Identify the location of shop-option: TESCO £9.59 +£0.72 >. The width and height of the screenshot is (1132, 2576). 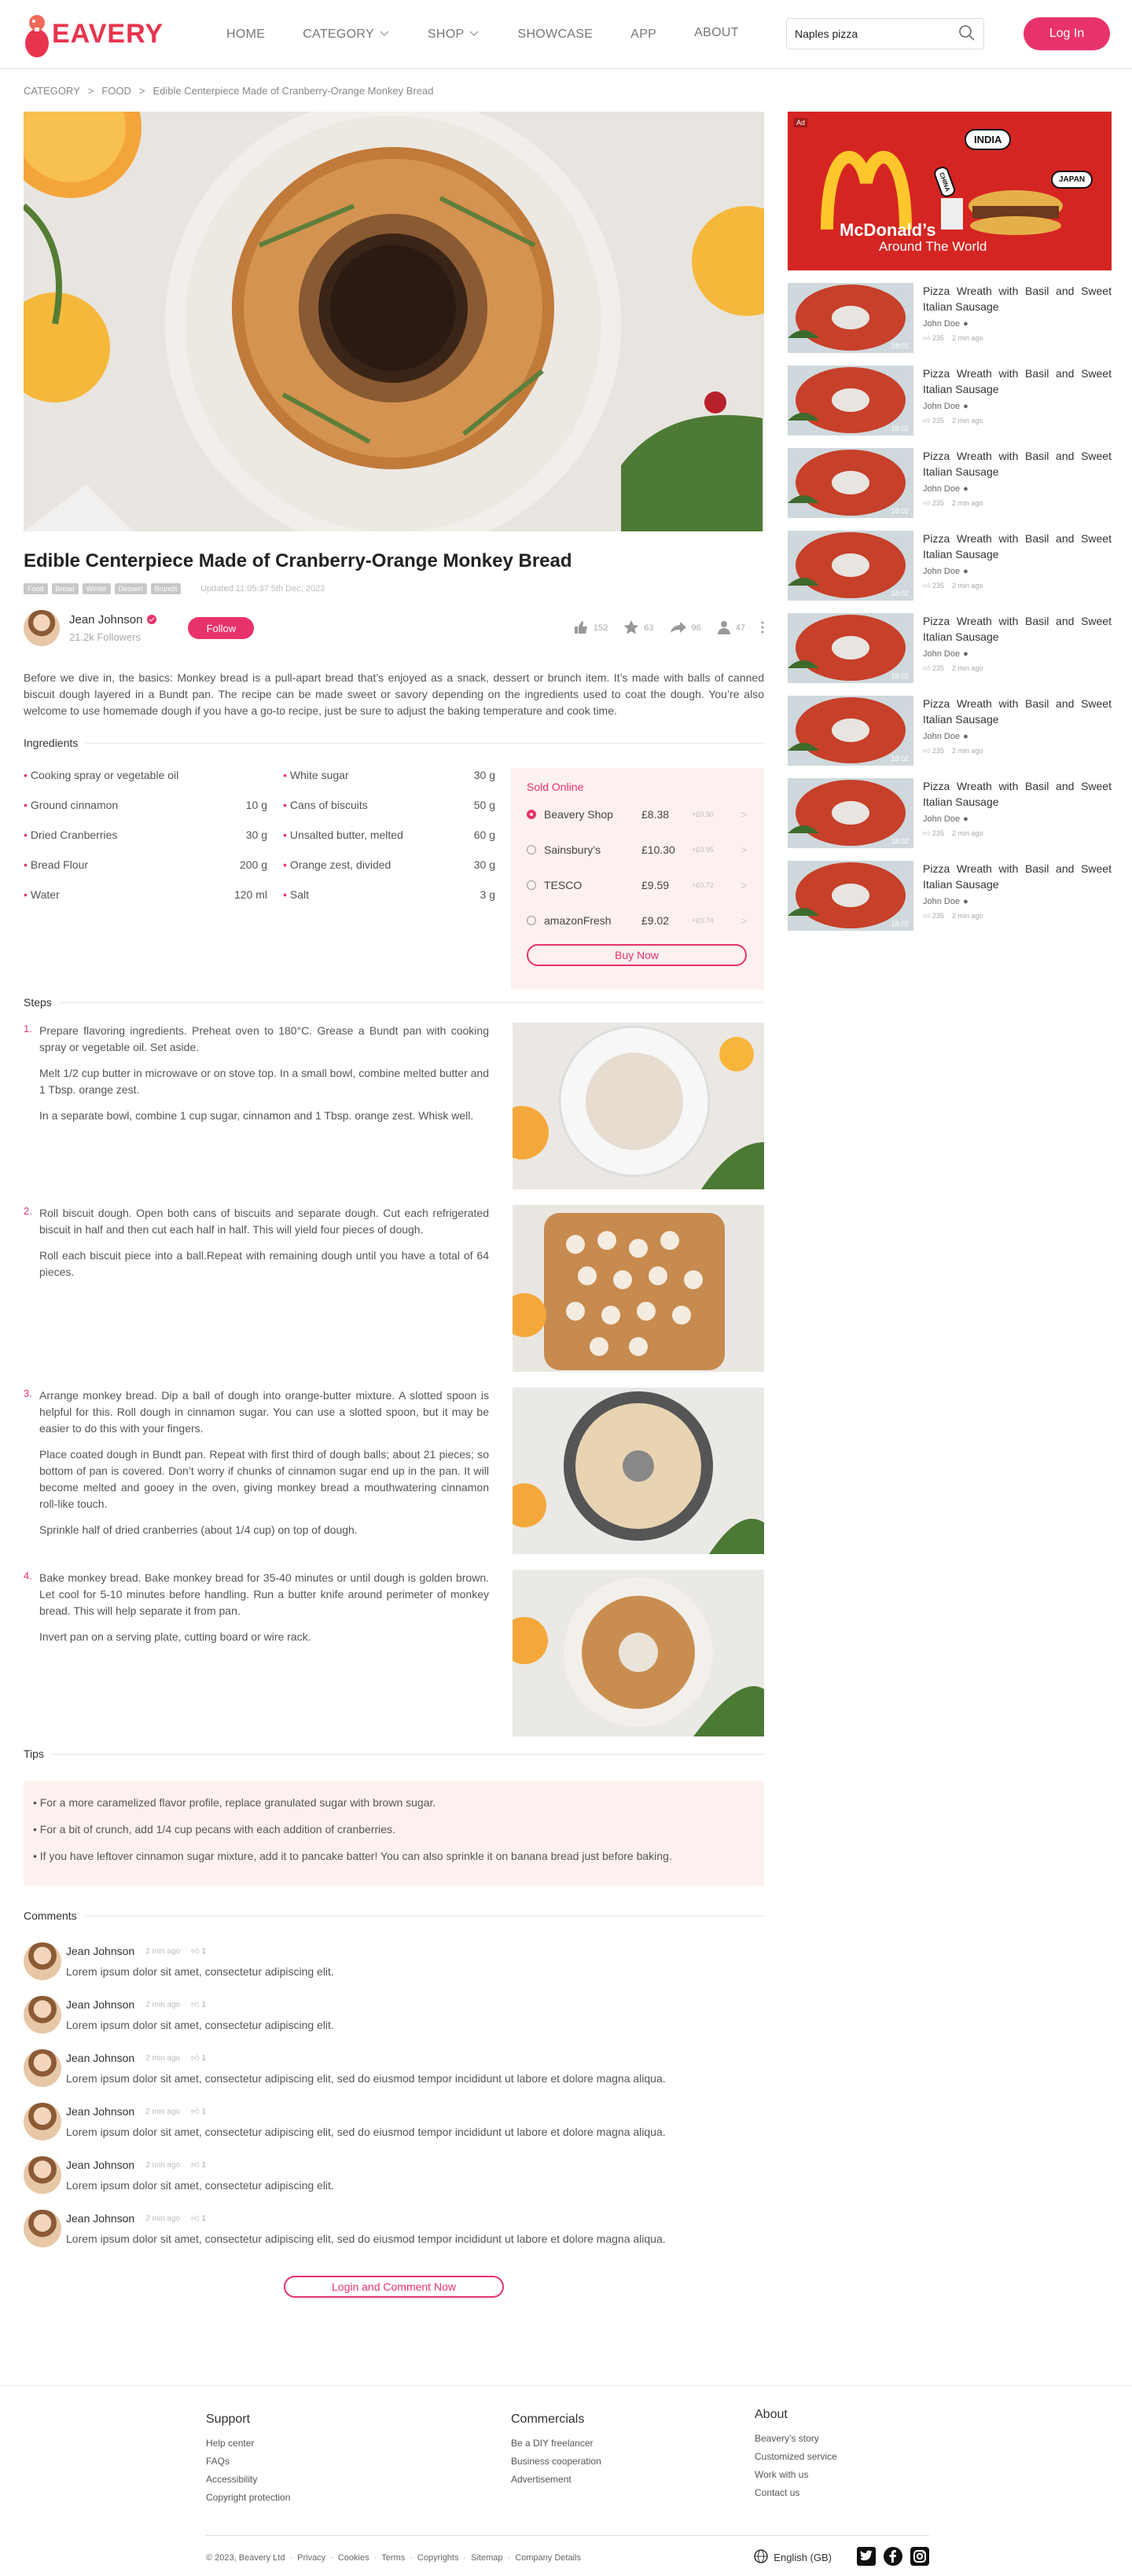
(637, 884).